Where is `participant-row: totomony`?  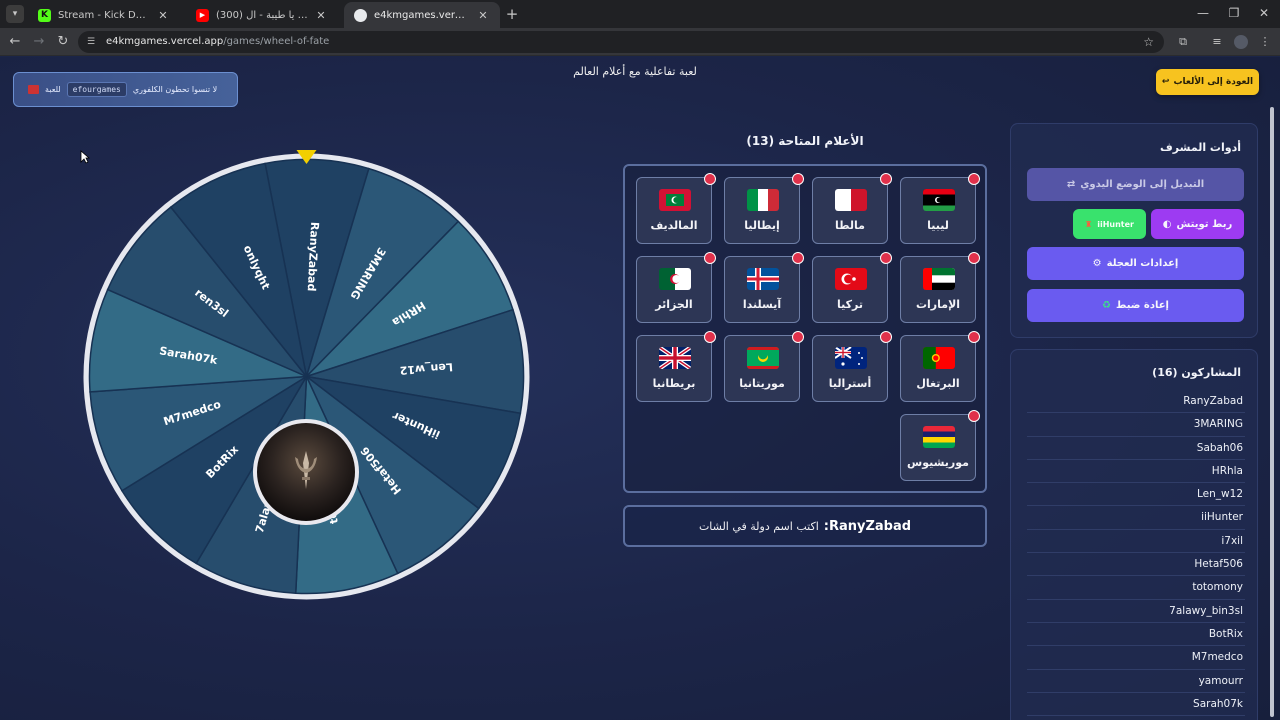
participant-row: totomony is located at coordinates (1136, 588).